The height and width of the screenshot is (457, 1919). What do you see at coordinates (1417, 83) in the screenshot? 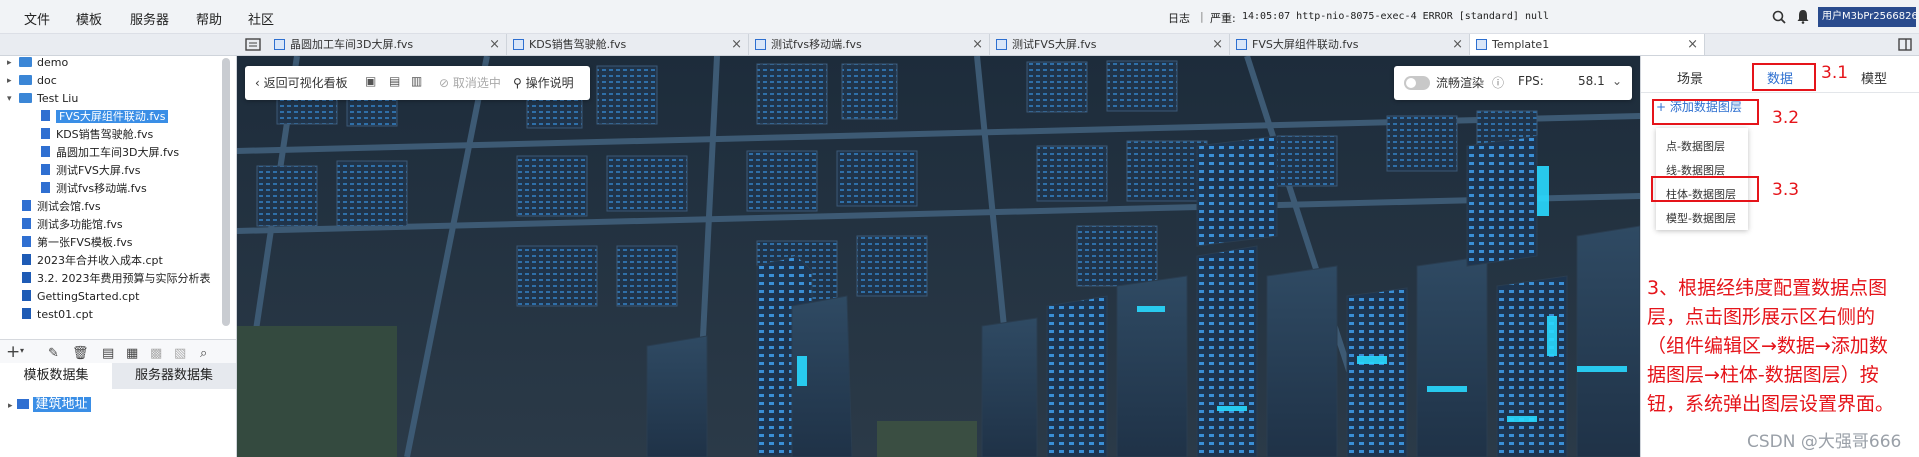
I see `smooth-render-toggle` at bounding box center [1417, 83].